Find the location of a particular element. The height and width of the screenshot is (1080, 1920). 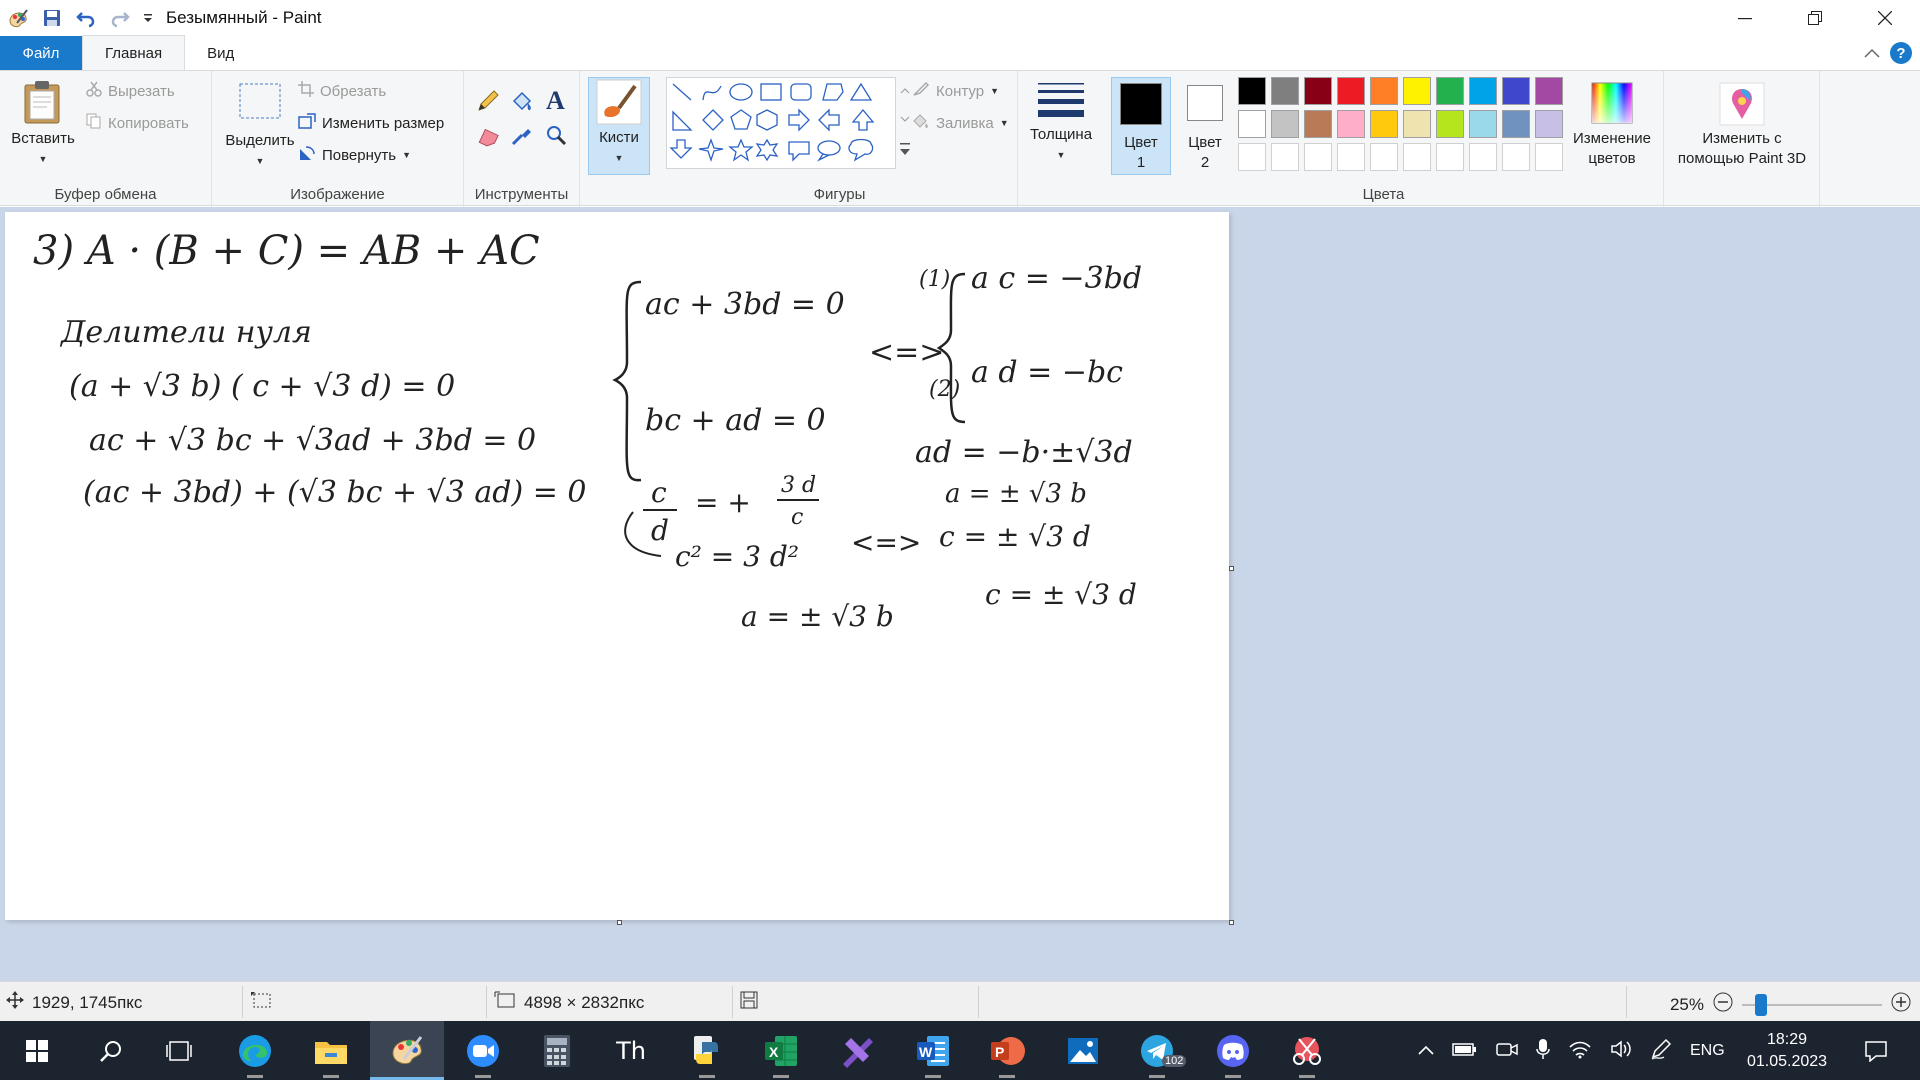

paint-app-icon is located at coordinates (18, 18).